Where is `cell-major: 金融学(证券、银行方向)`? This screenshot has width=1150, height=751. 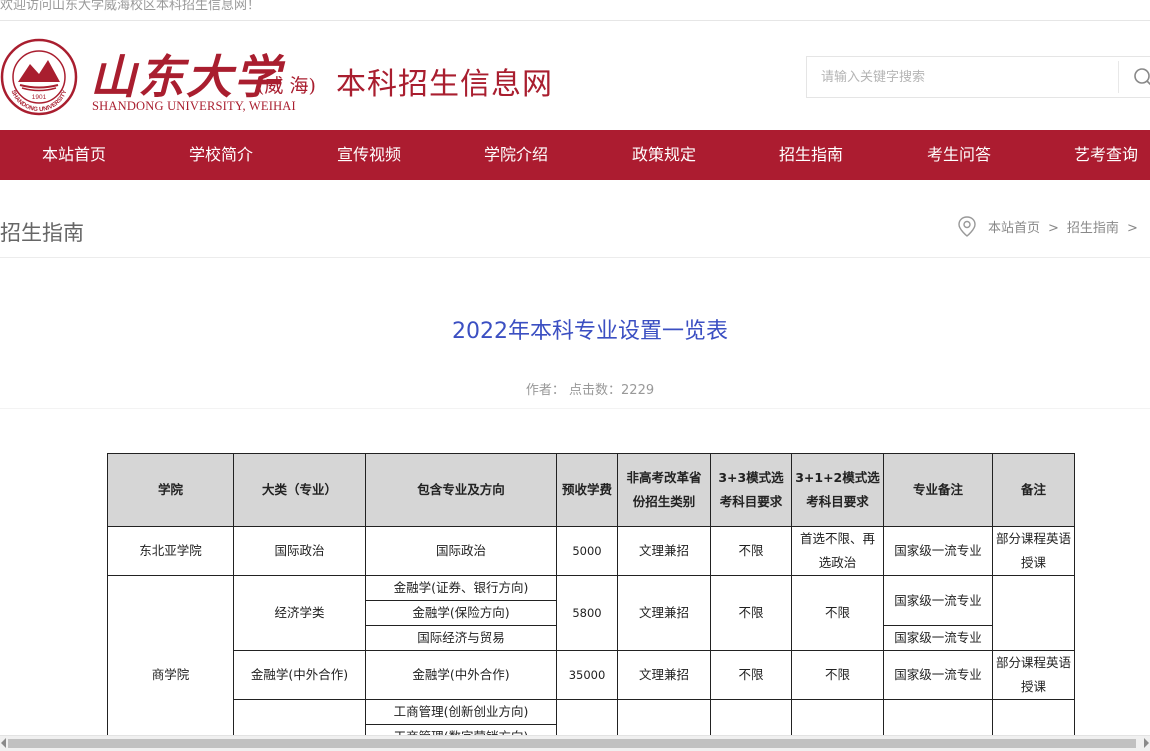
cell-major: 金融学(证券、银行方向) is located at coordinates (461, 588).